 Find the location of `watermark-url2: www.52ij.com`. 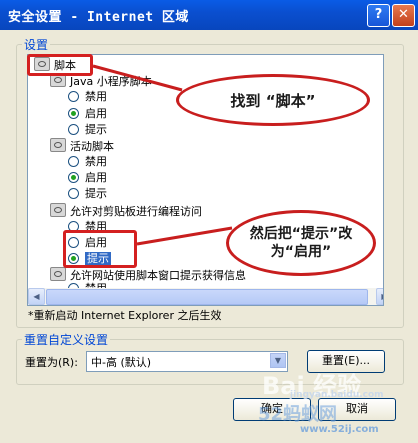

watermark-url2: www.52ij.com is located at coordinates (339, 429).